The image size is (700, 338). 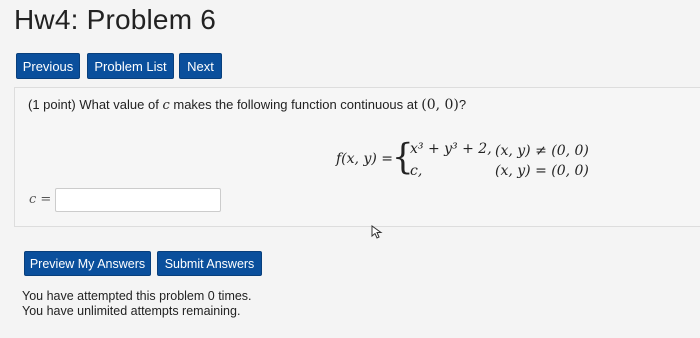 What do you see at coordinates (542, 151) in the screenshot?
I see `case1-condition: (x, y) ≠ (0, 0)` at bounding box center [542, 151].